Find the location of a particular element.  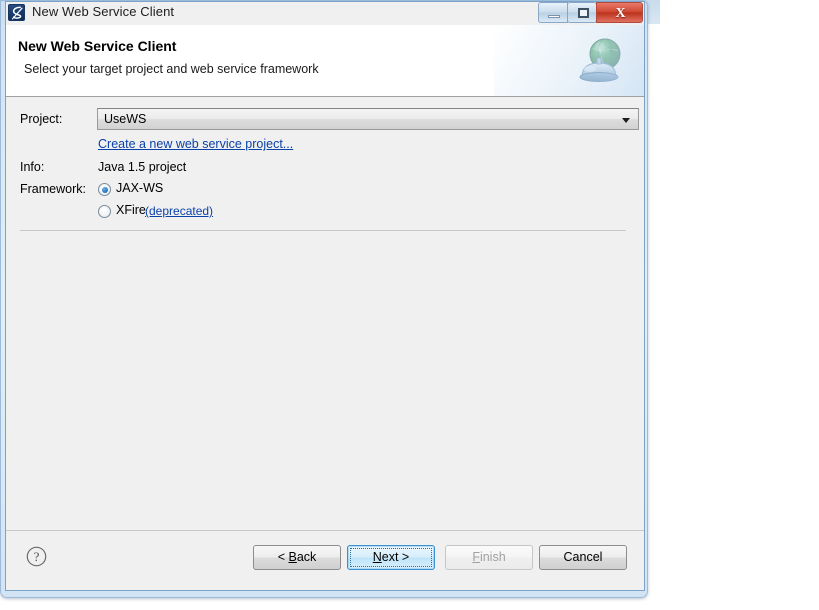

framework-radio-jaxws-label: JAX-WS is located at coordinates (140, 188).